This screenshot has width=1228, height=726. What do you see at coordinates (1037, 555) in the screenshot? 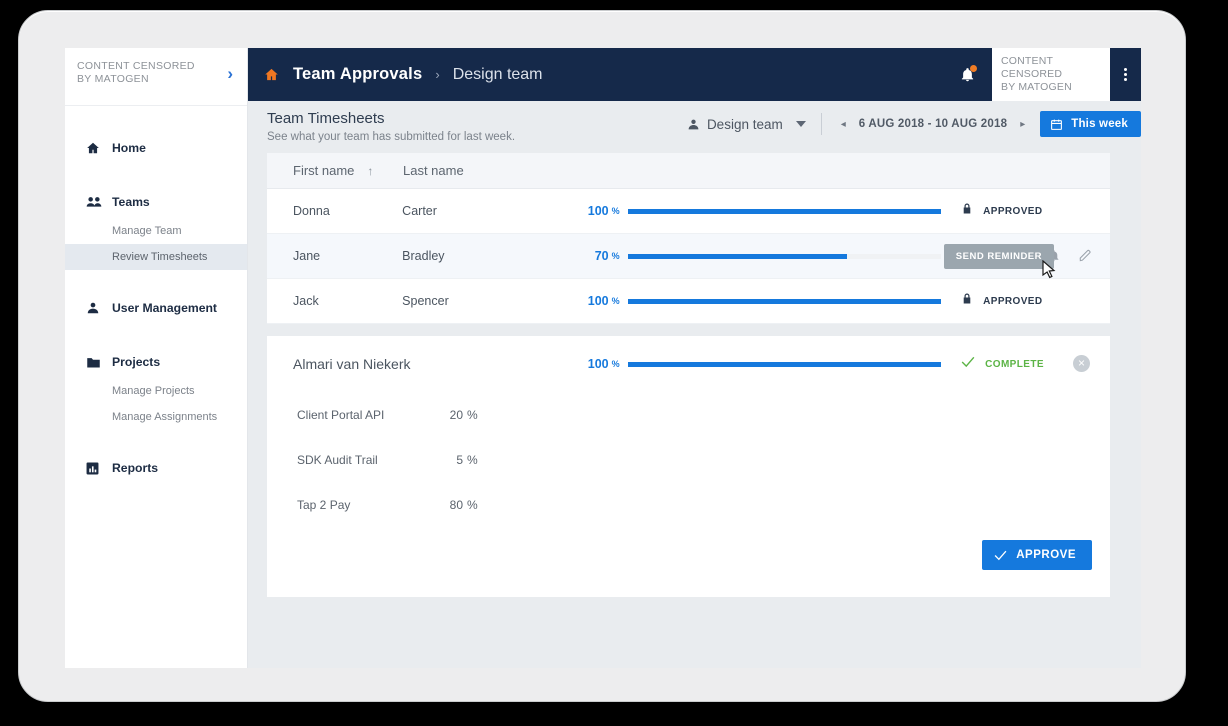
I see `approve-button: APPROVE` at bounding box center [1037, 555].